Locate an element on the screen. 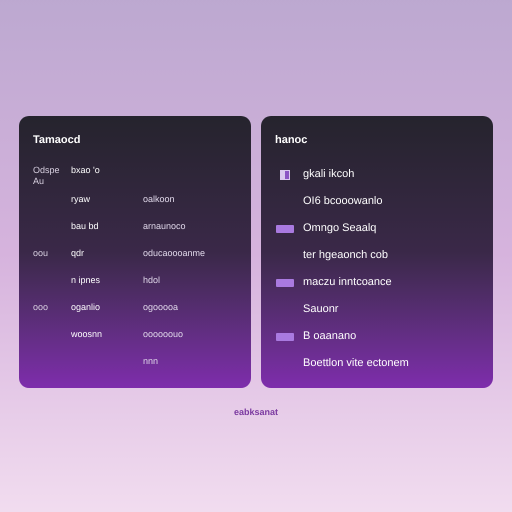  row-detail: hdol is located at coordinates (152, 280).